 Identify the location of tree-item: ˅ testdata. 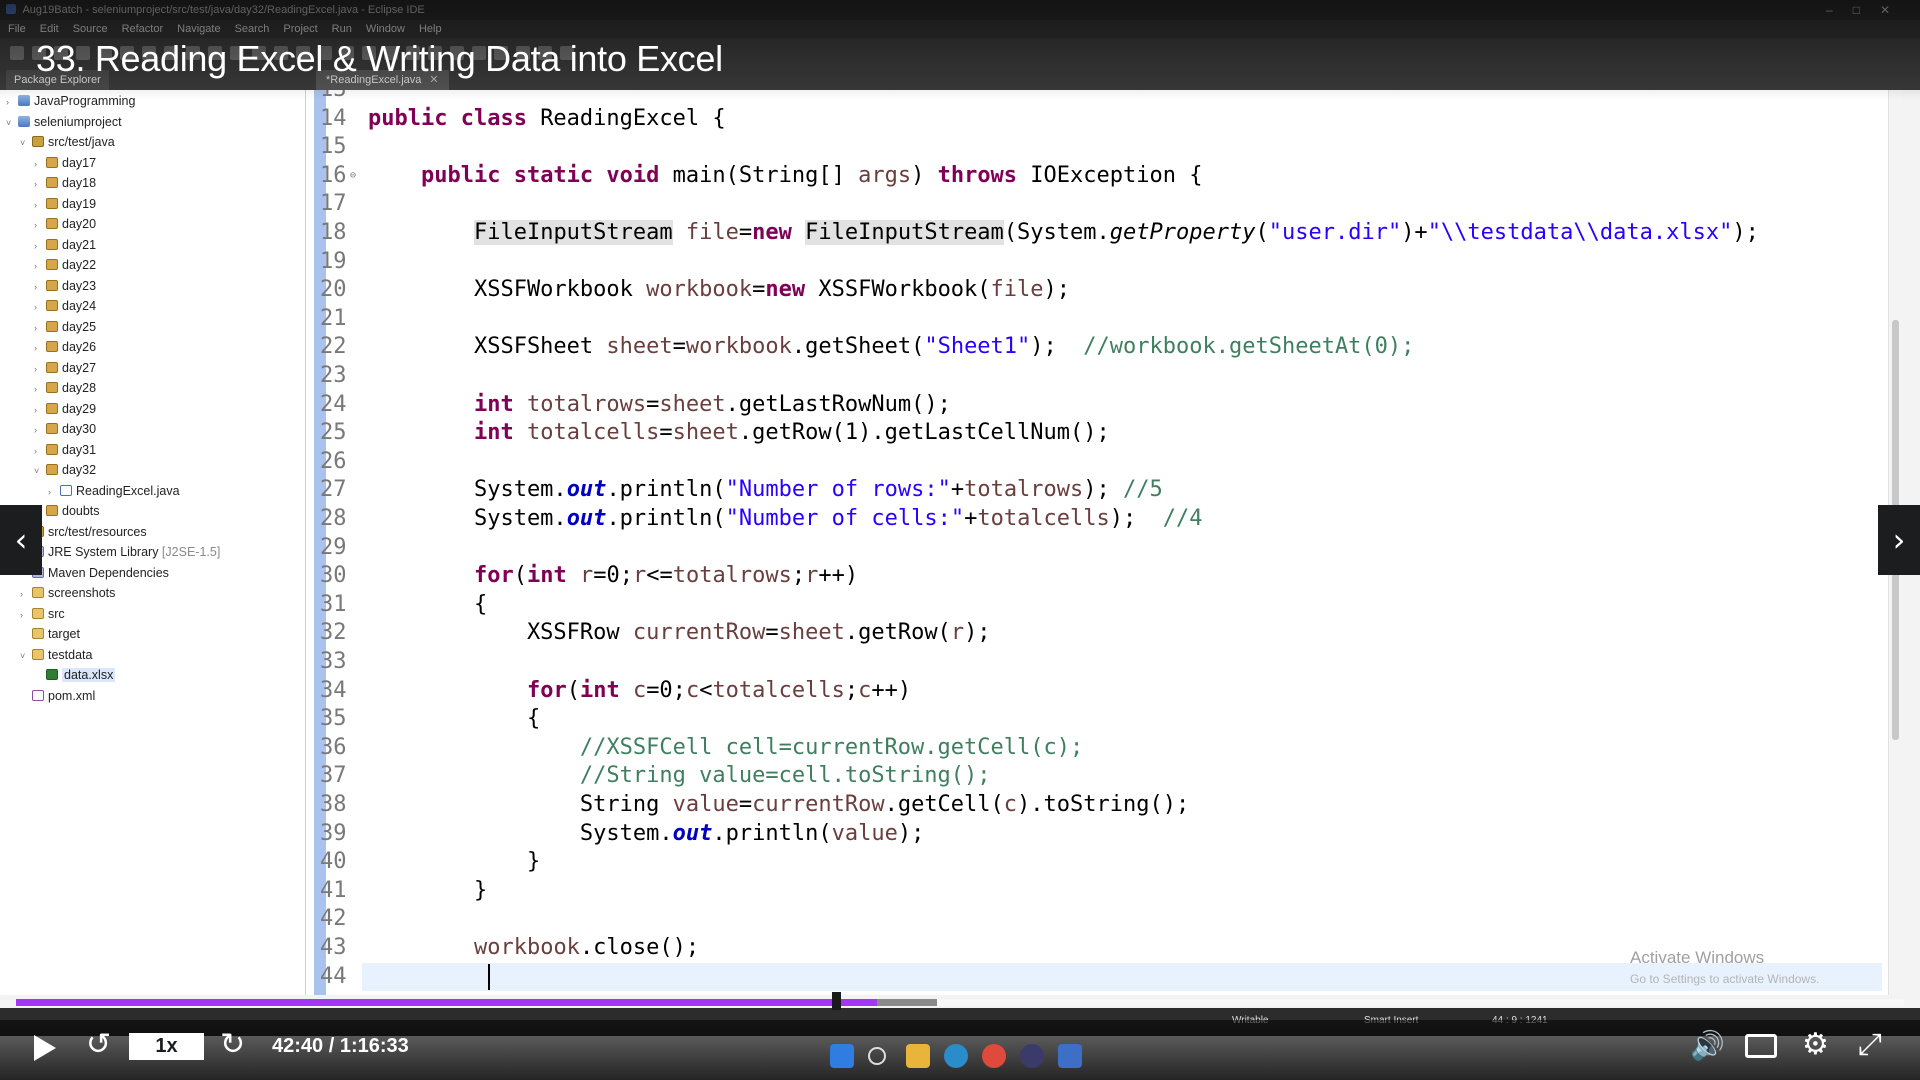
(56, 655).